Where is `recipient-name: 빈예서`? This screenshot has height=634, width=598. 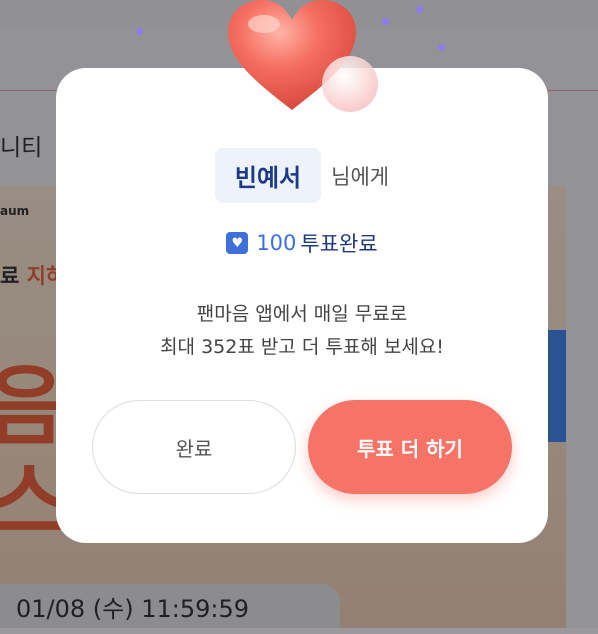
recipient-name: 빈예서 is located at coordinates (268, 175).